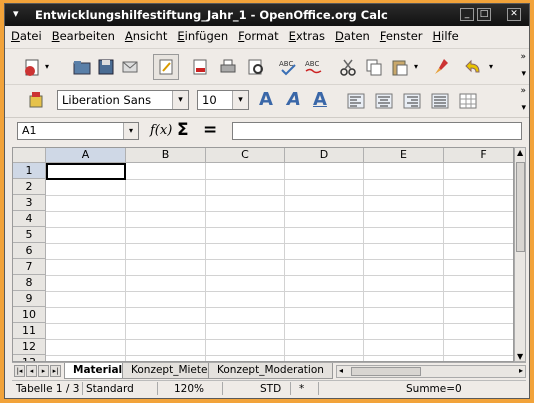 This screenshot has height=403, width=534. Describe the element at coordinates (412, 101) in the screenshot. I see `align-right-icon` at that location.